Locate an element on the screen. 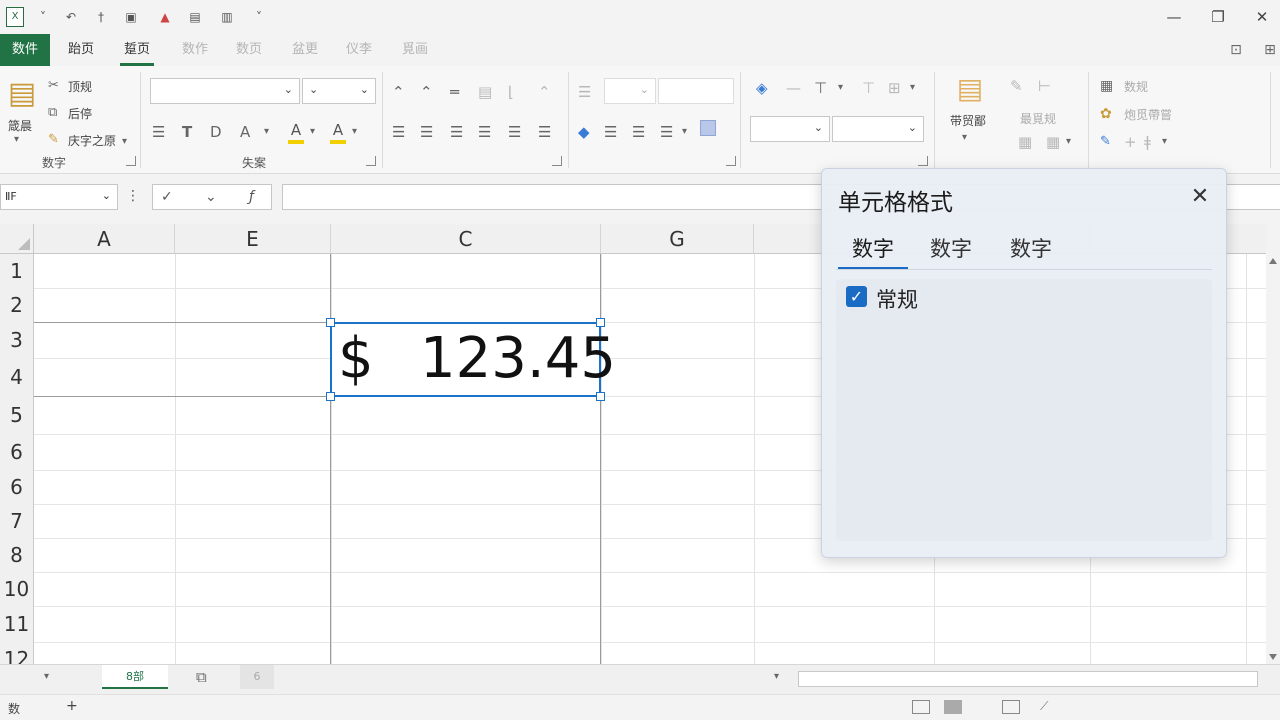  tab-help: 覓画 is located at coordinates (415, 50).